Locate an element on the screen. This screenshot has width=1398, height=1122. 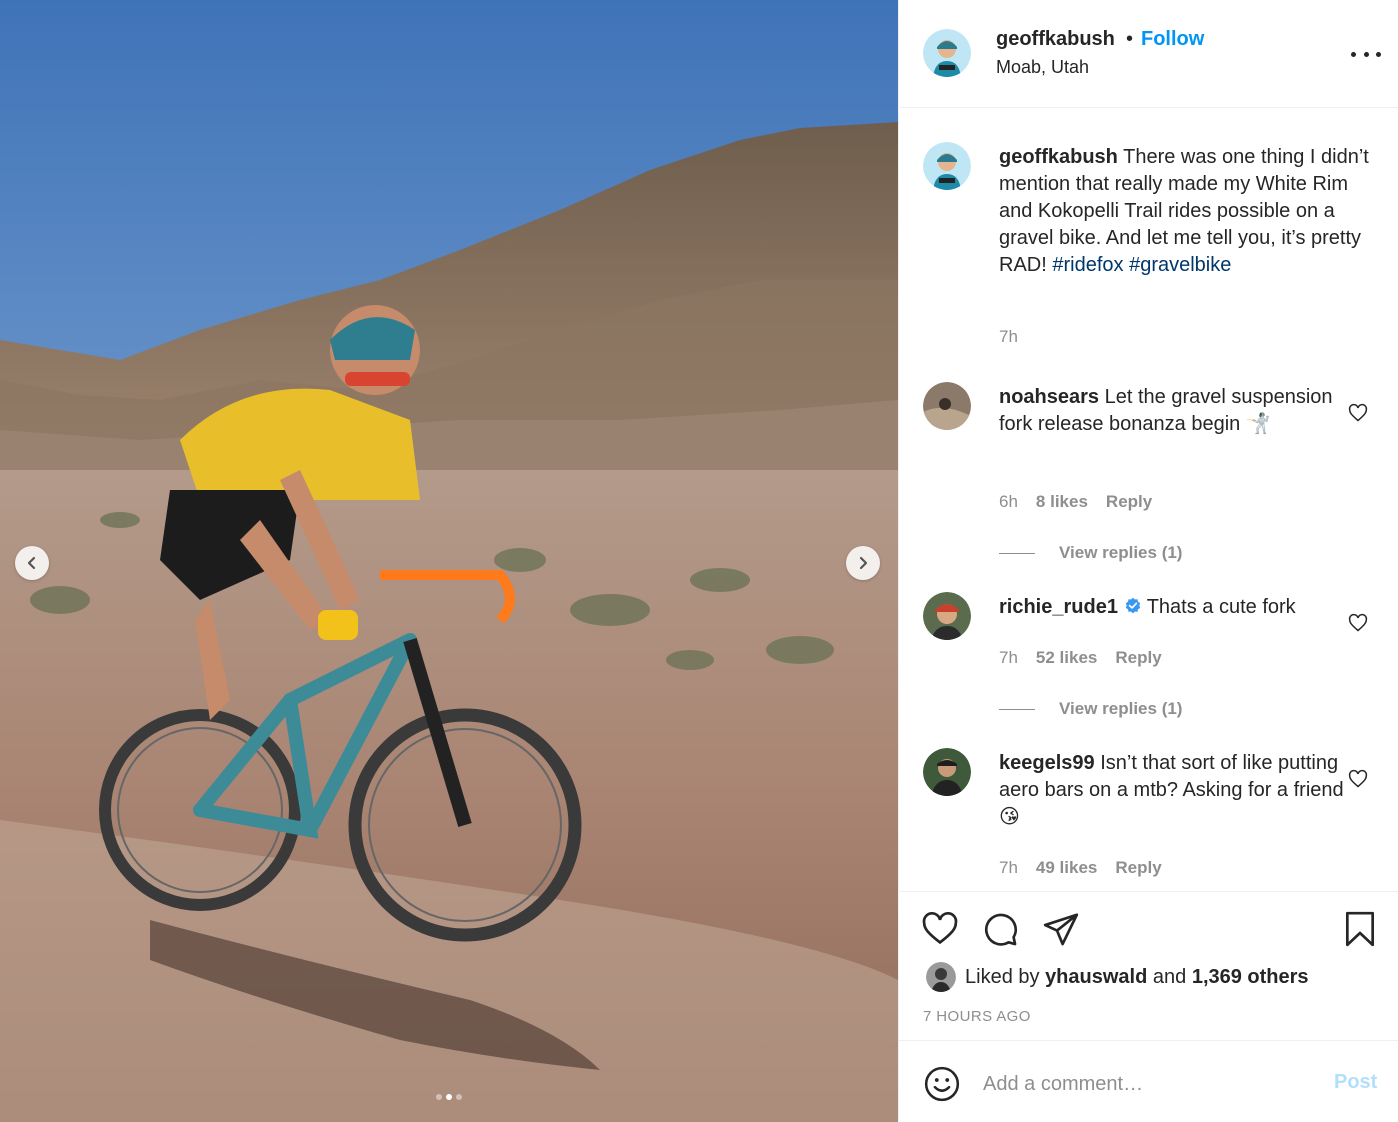
comment-meta: 7h 49 likes Reply is located at coordinates (1080, 868).